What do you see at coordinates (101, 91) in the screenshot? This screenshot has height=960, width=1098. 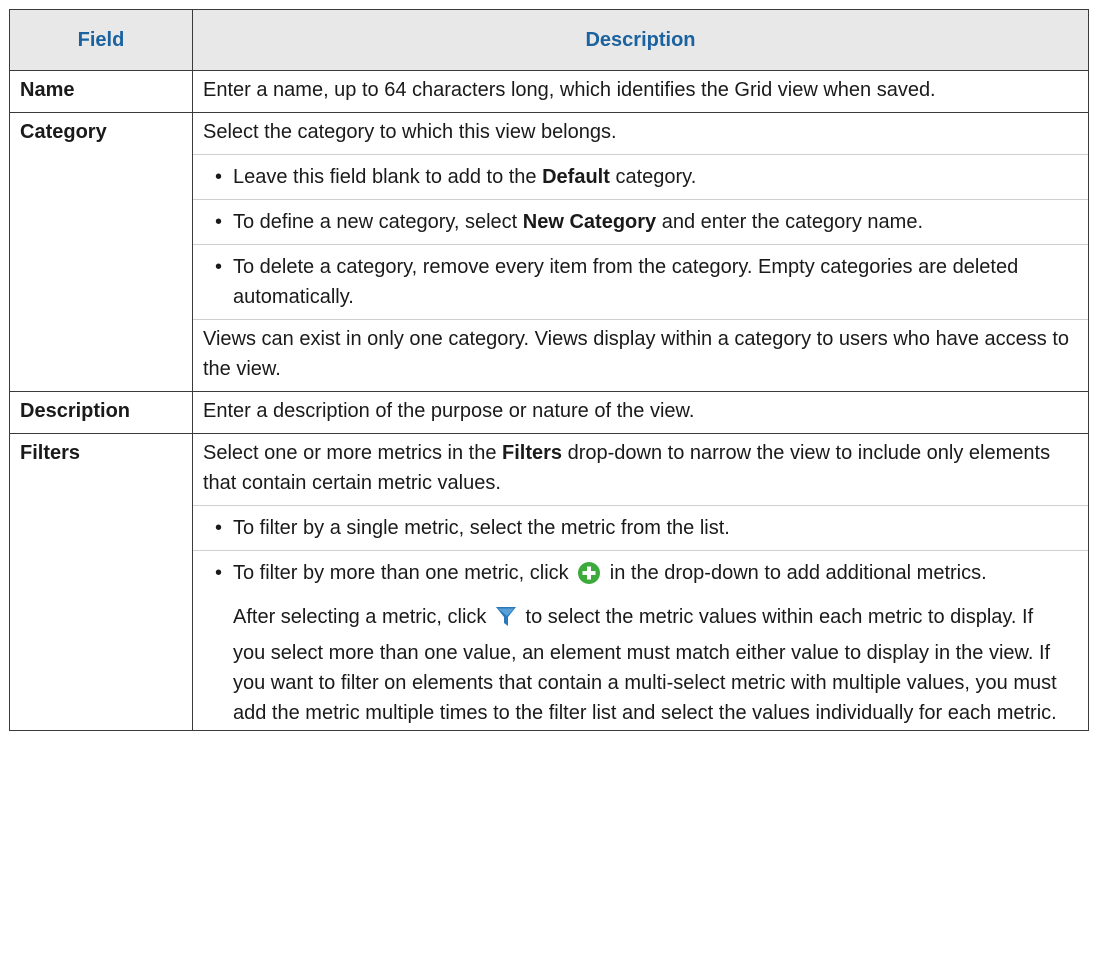 I see `field-name-cell: Name` at bounding box center [101, 91].